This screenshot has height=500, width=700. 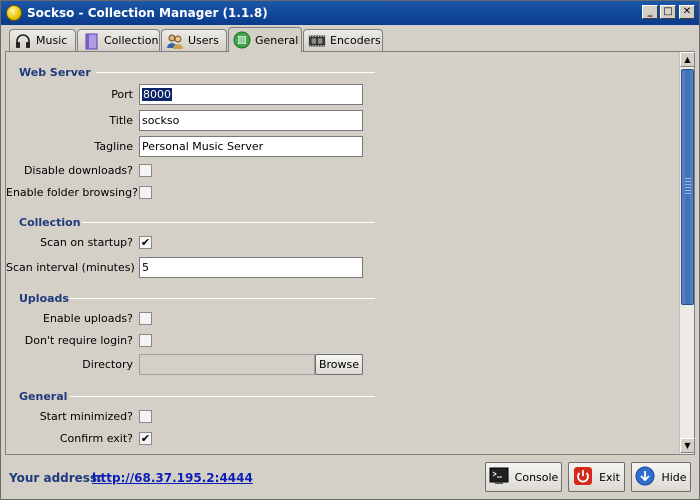 What do you see at coordinates (52, 40) in the screenshot?
I see `tab-music-label: Music` at bounding box center [52, 40].